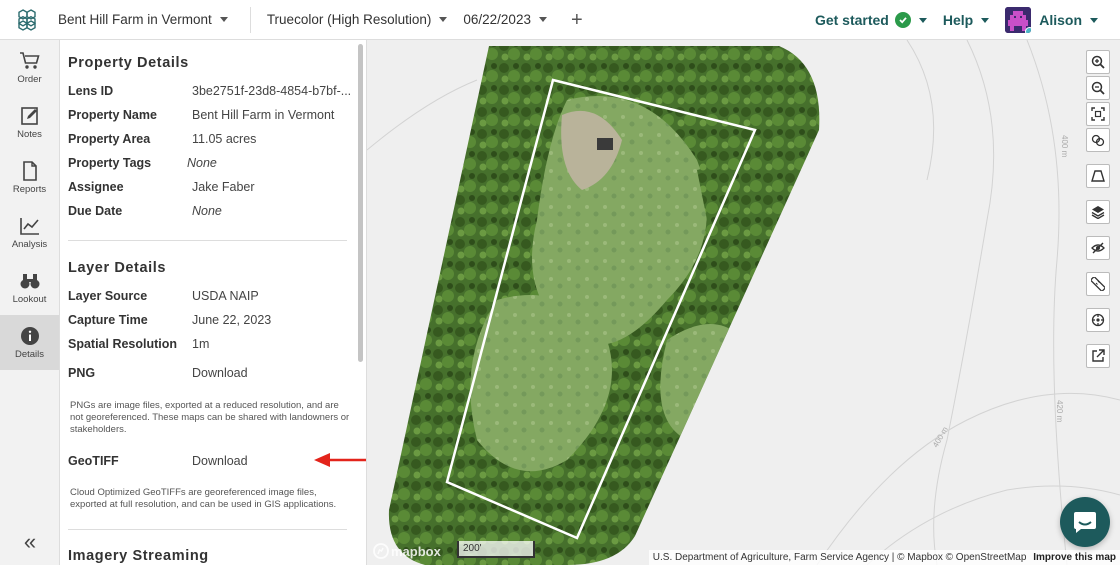 This screenshot has height=565, width=1120. I want to click on notes-icon, so click(29, 115).